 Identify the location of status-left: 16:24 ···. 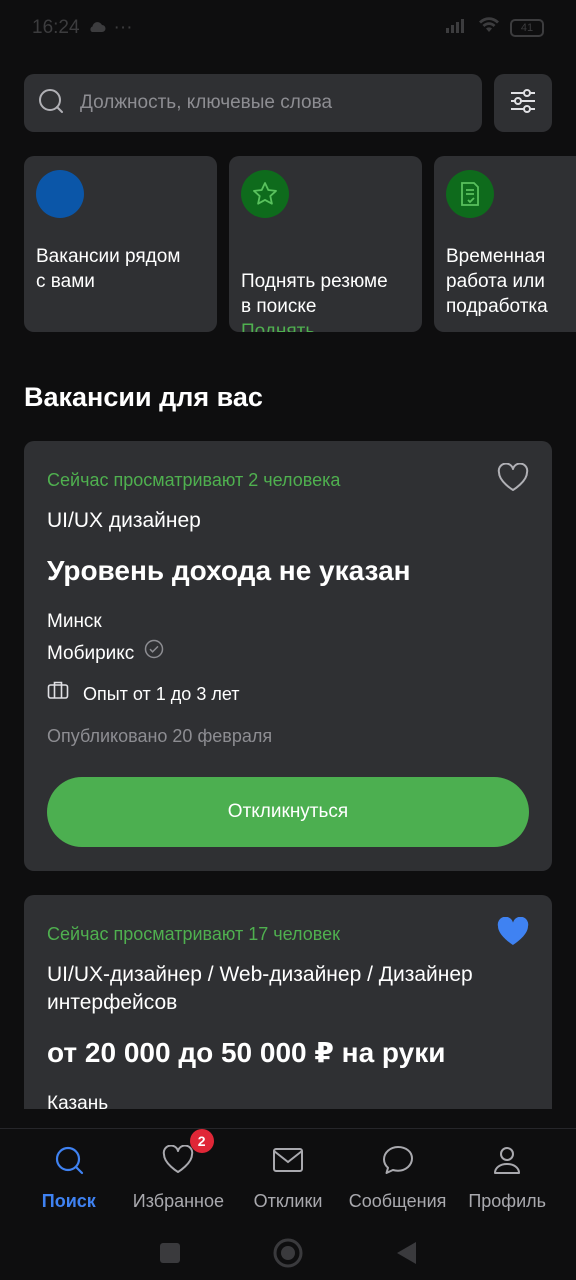
(82, 28).